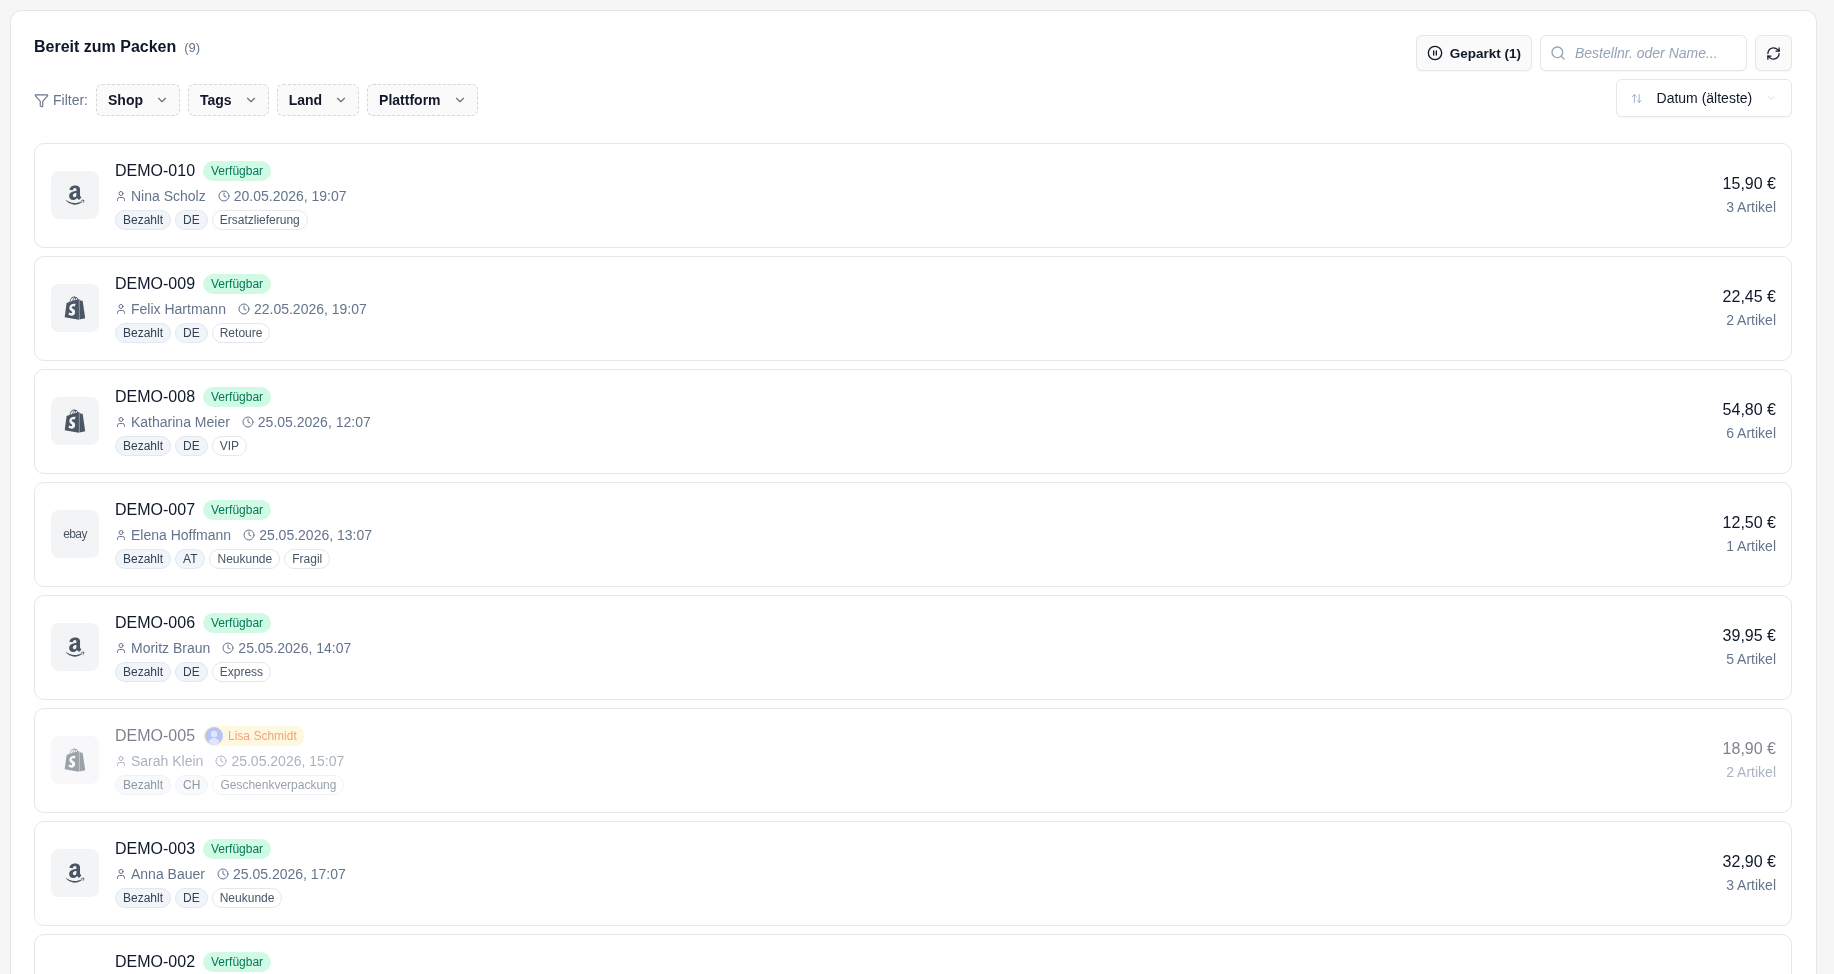 The image size is (1834, 974). I want to click on filter-icon, so click(41, 100).